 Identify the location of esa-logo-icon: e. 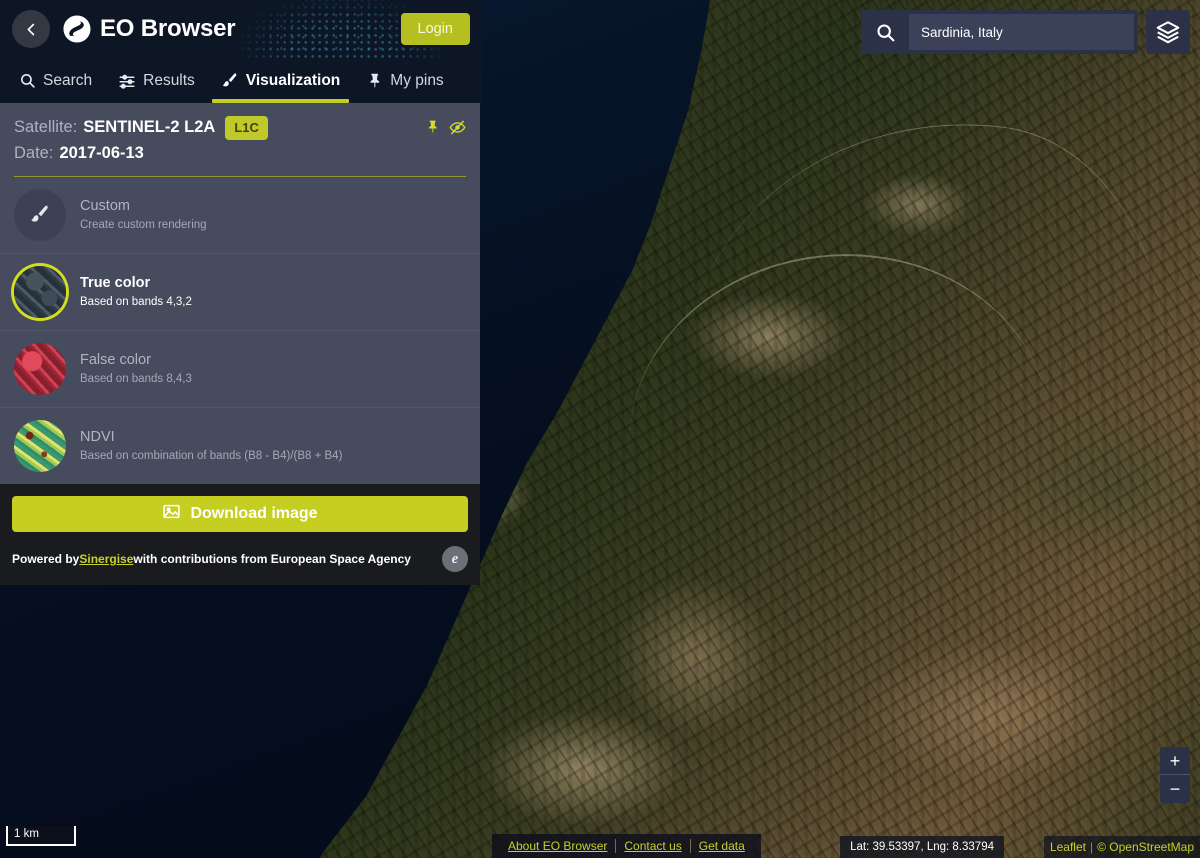
(455, 559).